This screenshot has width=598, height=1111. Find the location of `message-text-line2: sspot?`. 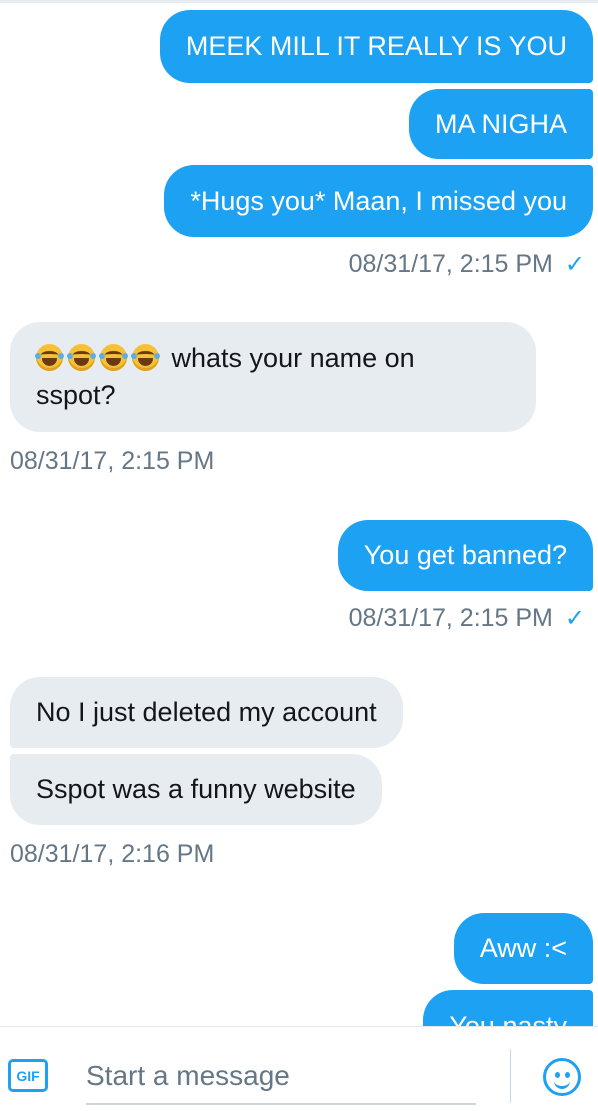

message-text-line2: sspot? is located at coordinates (76, 395).